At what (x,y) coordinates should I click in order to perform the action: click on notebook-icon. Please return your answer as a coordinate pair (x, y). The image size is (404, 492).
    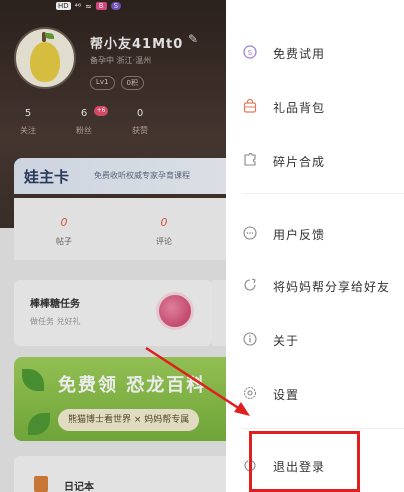
    Looking at the image, I should click on (41, 484).